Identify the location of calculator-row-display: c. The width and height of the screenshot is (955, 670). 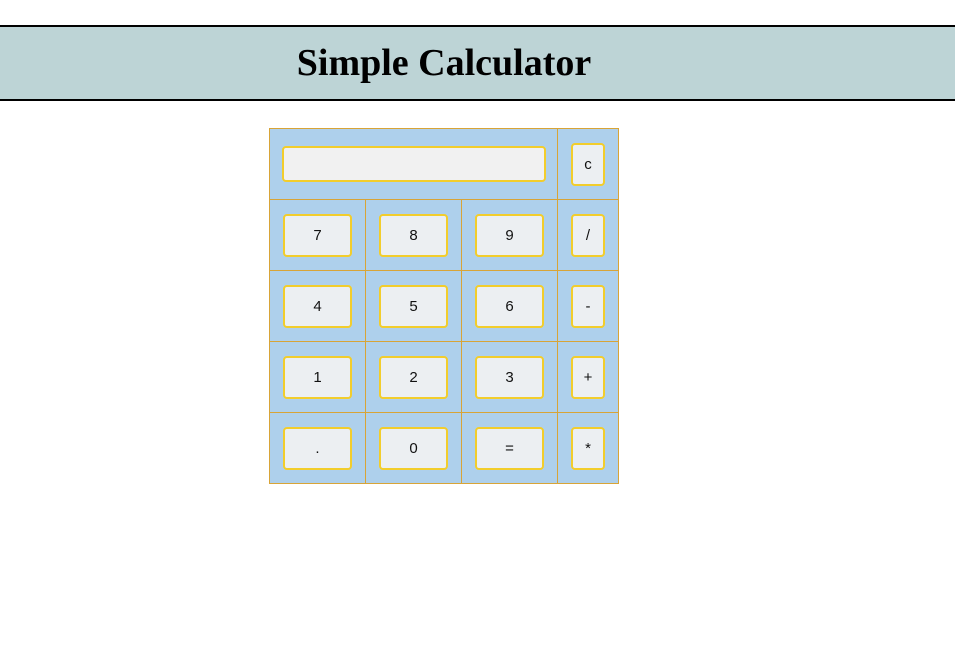
(444, 164).